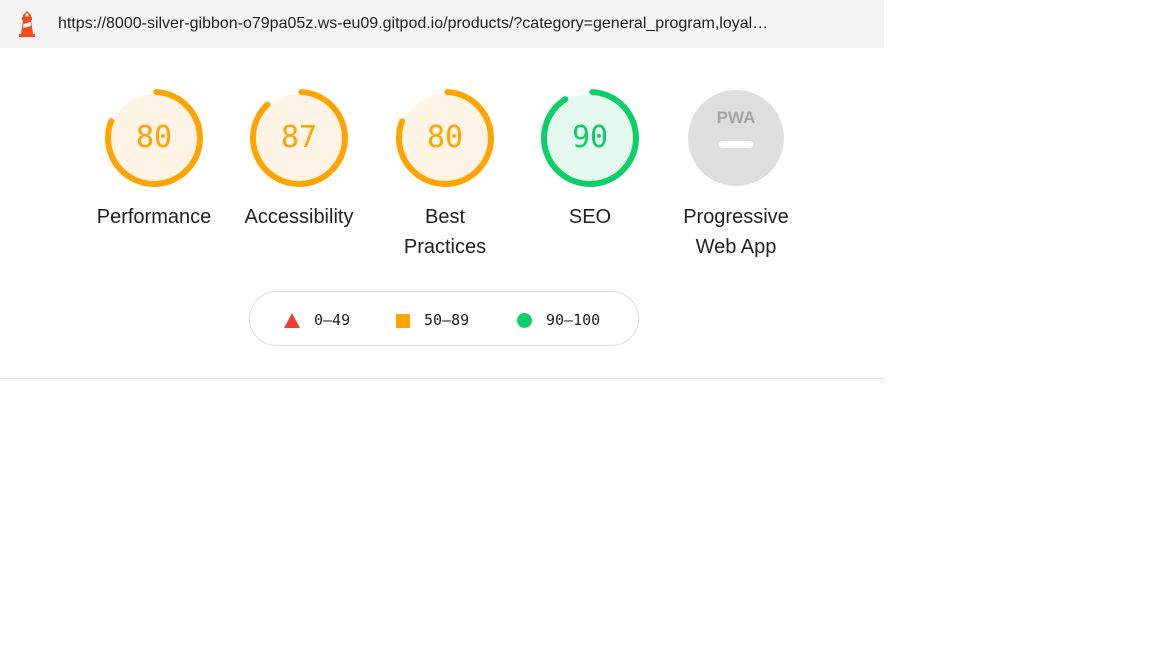 This screenshot has height=648, width=1152. I want to click on gauge-performance: 80 Performance, so click(154, 160).